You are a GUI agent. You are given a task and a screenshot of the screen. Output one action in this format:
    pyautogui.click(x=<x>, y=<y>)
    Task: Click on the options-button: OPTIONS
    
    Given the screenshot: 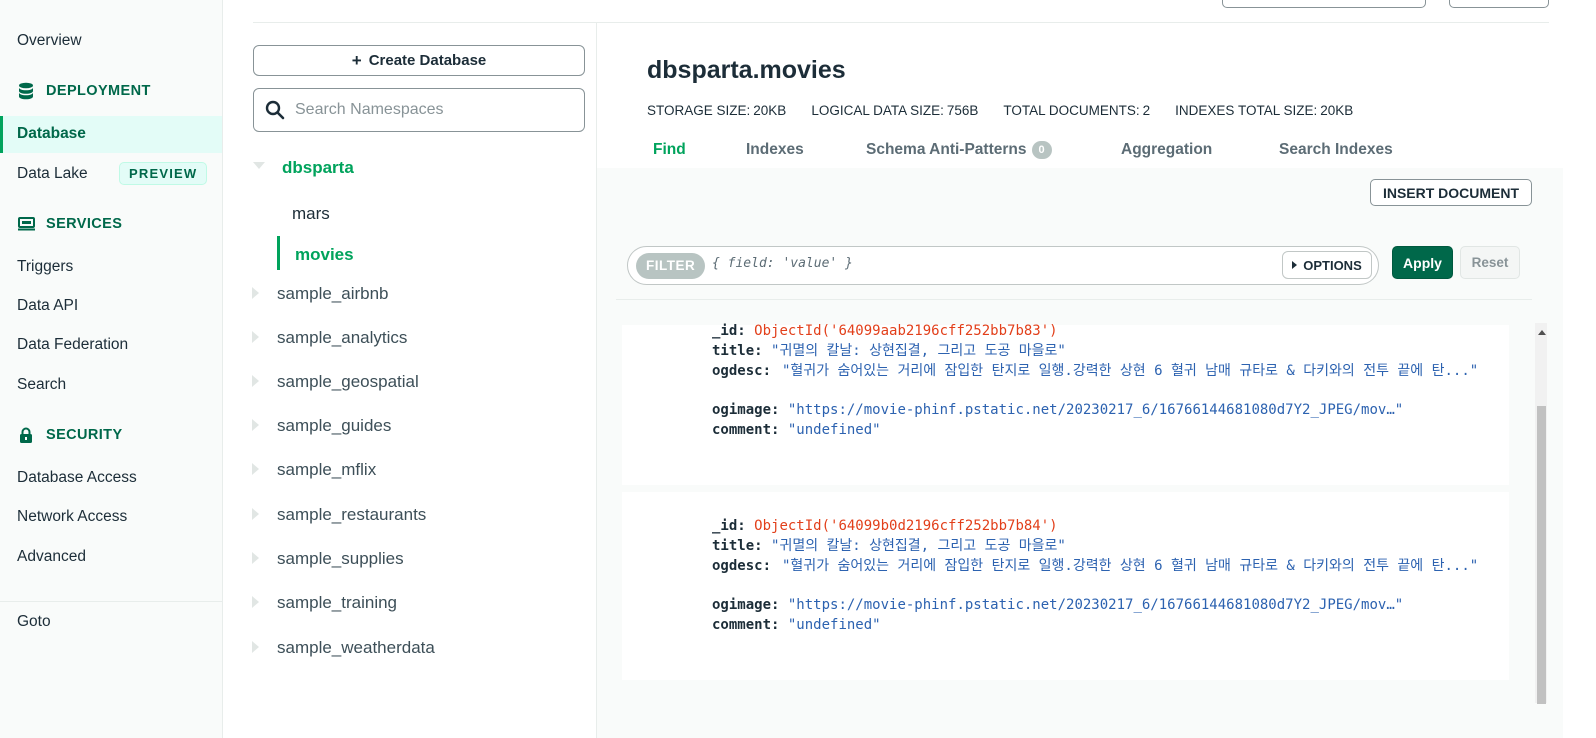 What is the action you would take?
    pyautogui.click(x=1327, y=265)
    